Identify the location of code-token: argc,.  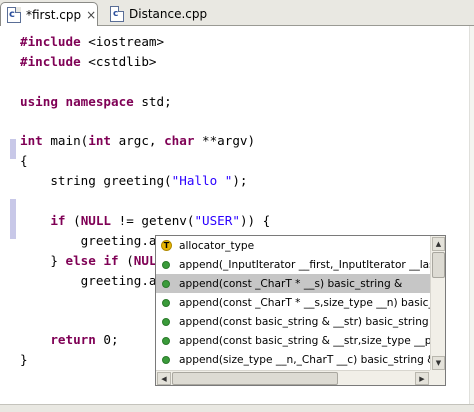
(138, 141).